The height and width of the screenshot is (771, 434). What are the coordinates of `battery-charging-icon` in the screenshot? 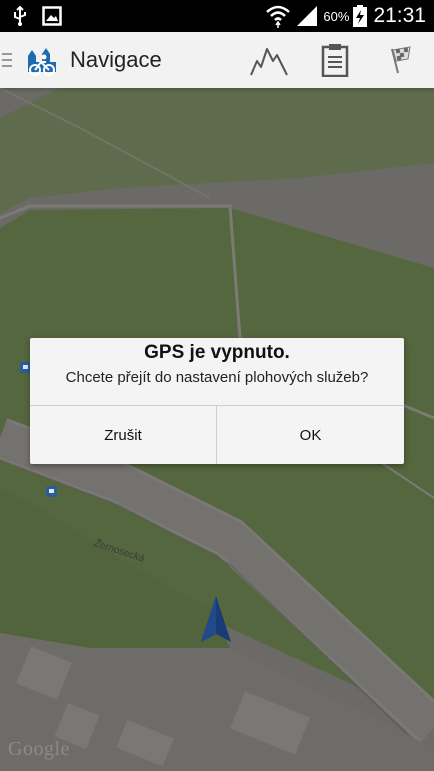 It's located at (360, 16).